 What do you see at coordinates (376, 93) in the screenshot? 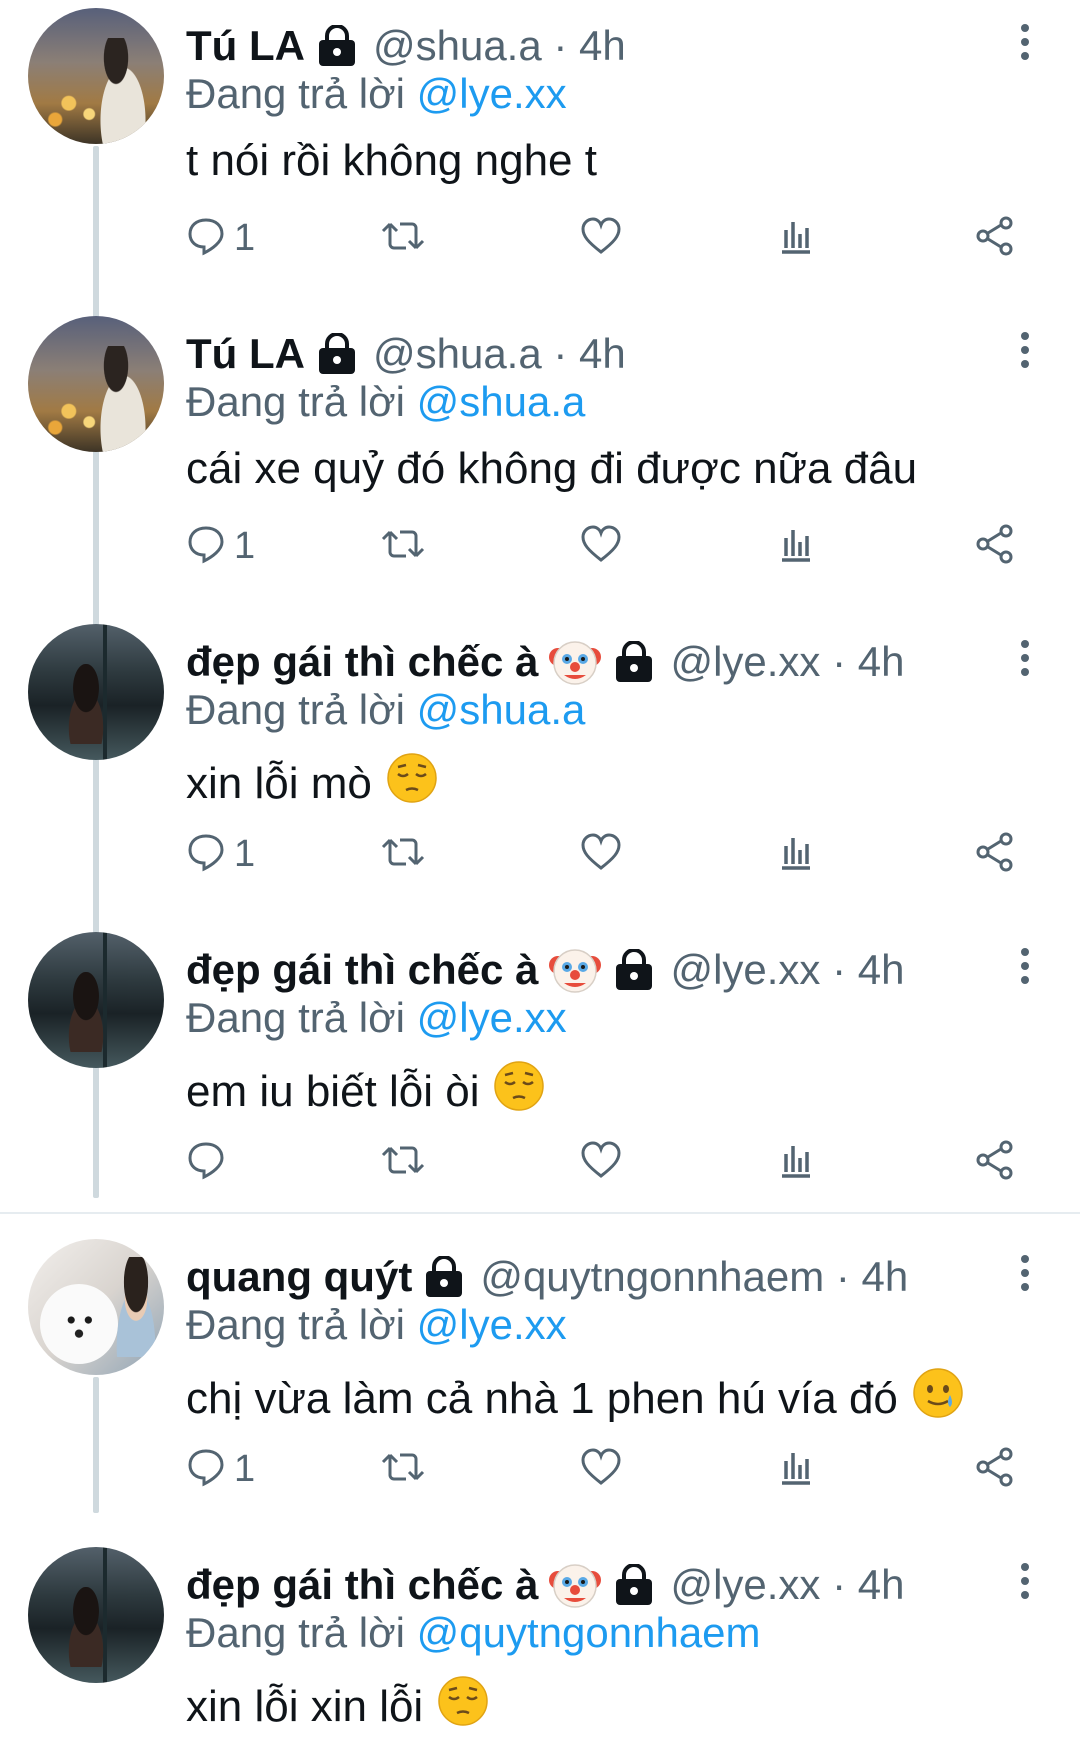
I see `replying-to: Đang trả lời @lye.xx` at bounding box center [376, 93].